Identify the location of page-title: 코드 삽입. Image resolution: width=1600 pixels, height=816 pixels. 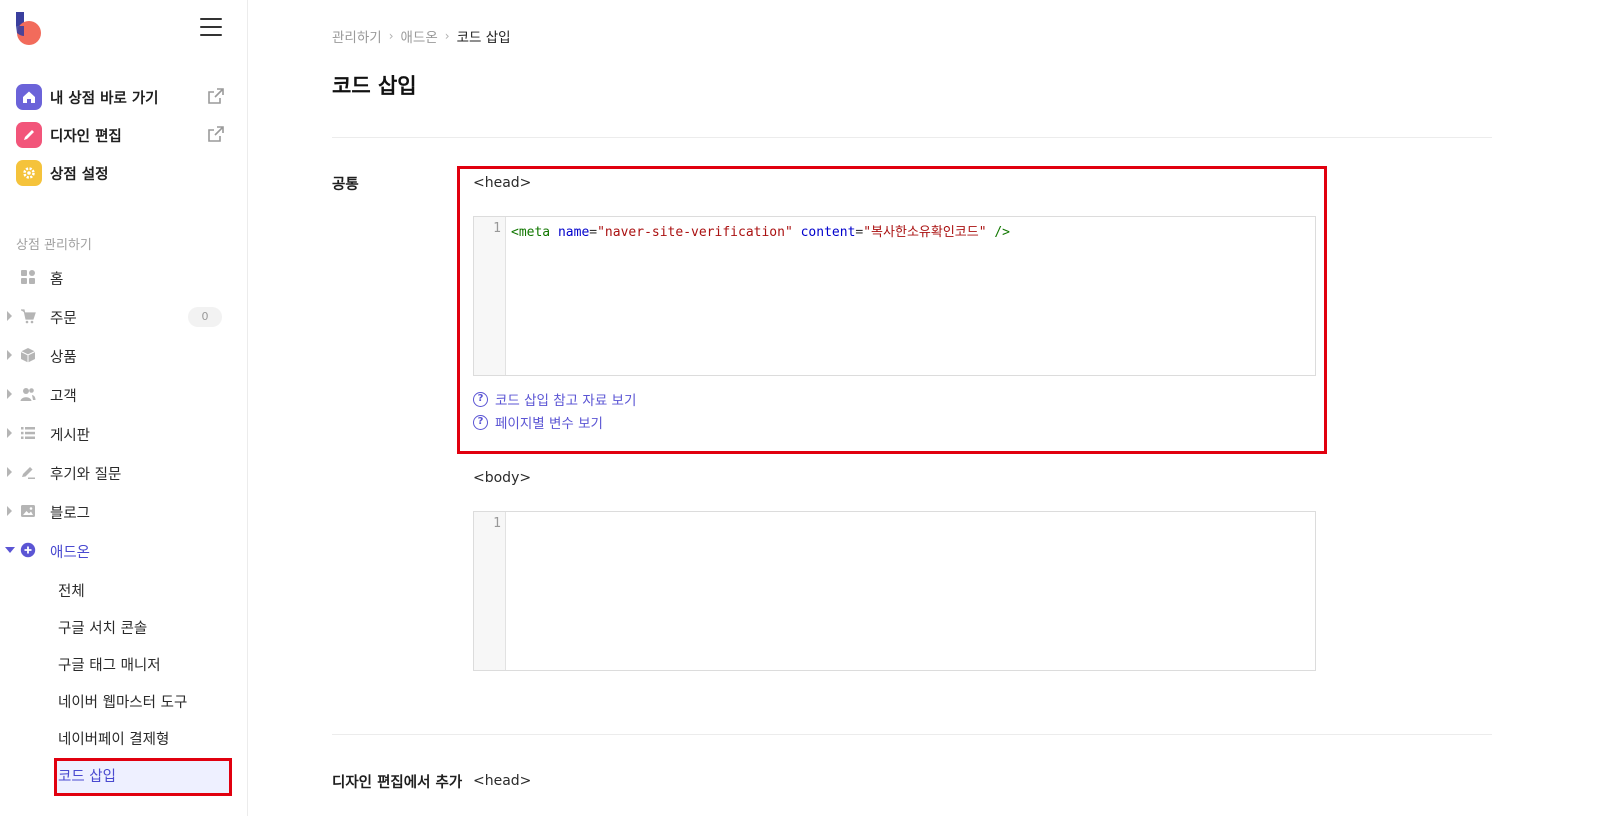
(374, 86).